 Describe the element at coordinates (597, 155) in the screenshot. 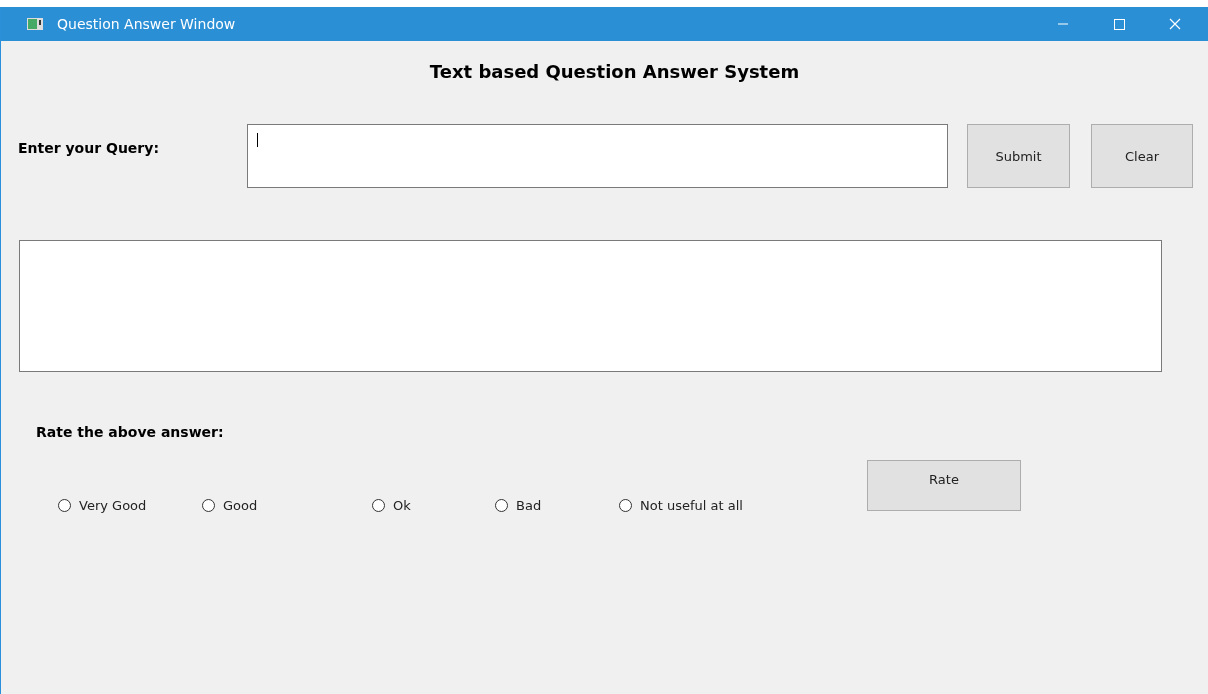

I see `query-input-field` at that location.